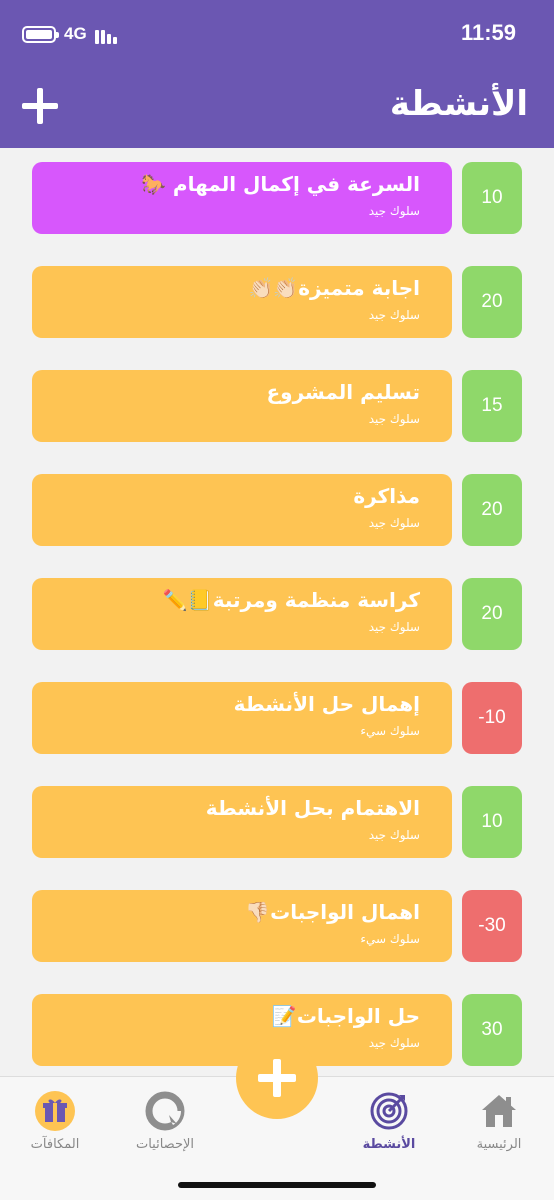 The height and width of the screenshot is (1200, 554). I want to click on activity-points: 15, so click(492, 406).